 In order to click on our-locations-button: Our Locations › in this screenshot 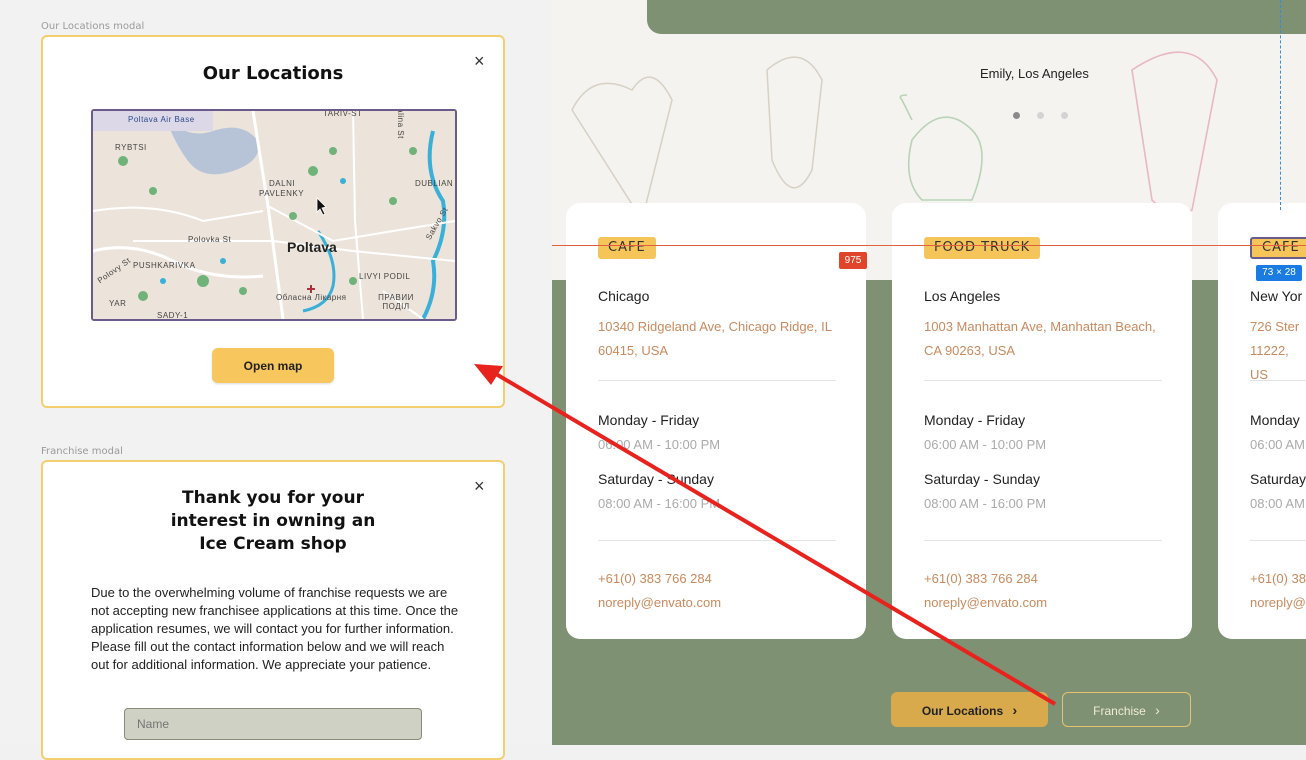, I will do `click(969, 709)`.